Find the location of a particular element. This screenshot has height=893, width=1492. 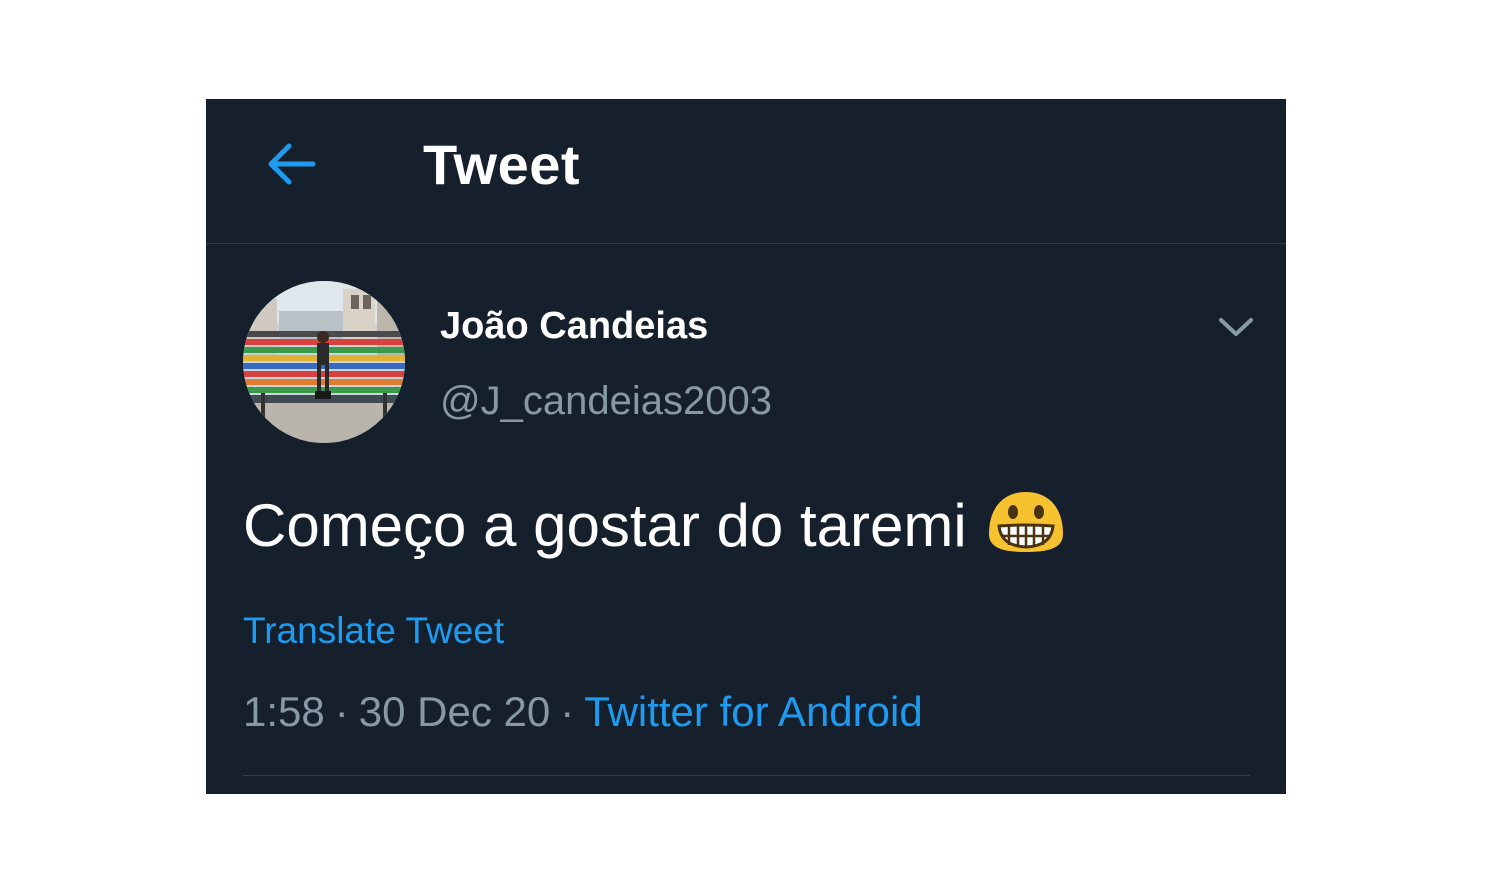

tweet-source-link: Twitter for Android is located at coordinates (753, 711).